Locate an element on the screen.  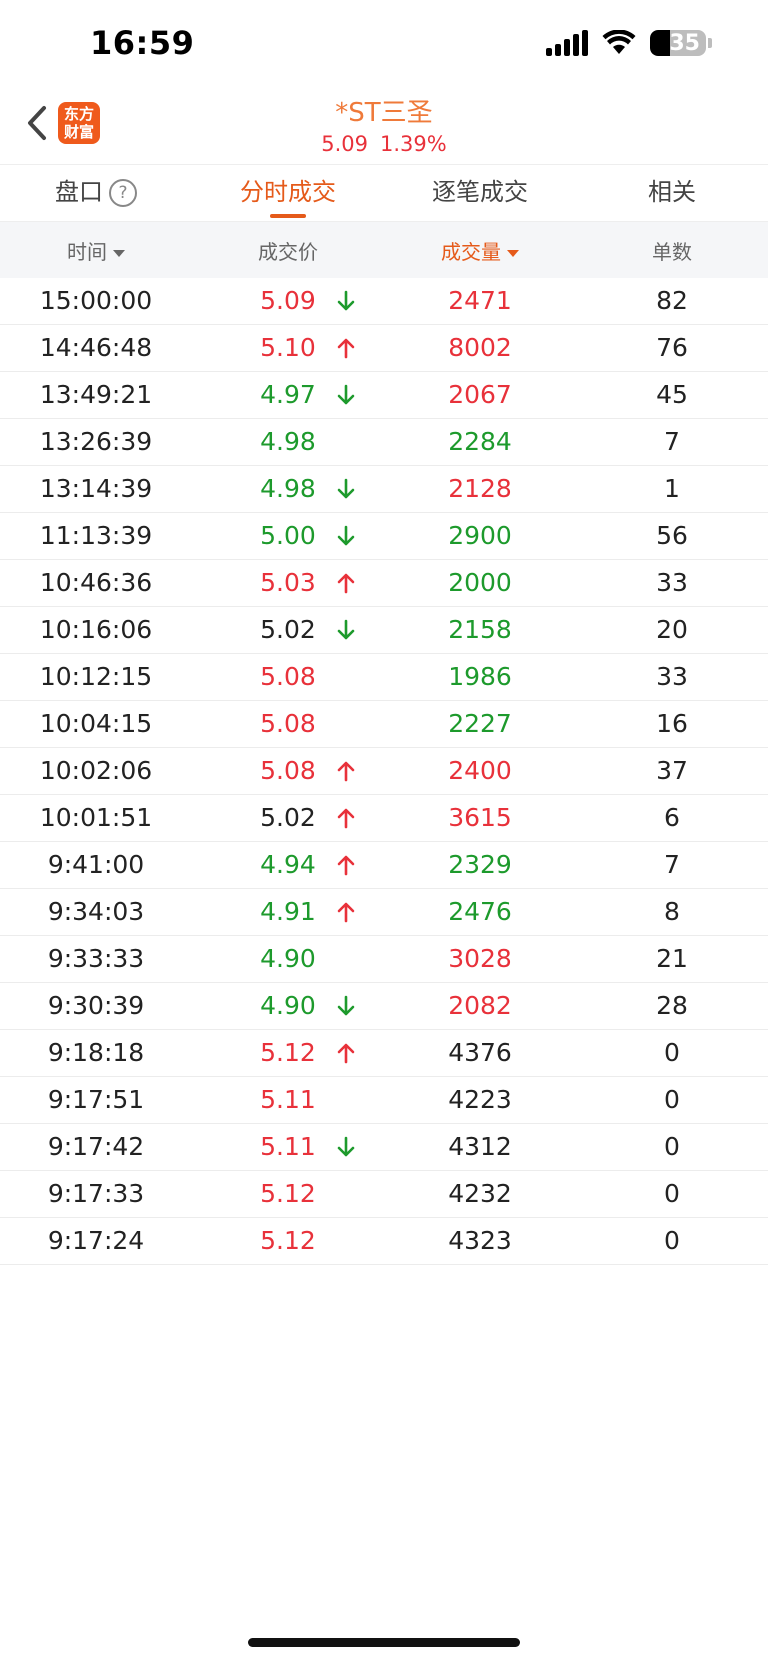
table-row: 9:17:24 5.12 4323 0 is located at coordinates (384, 1241).